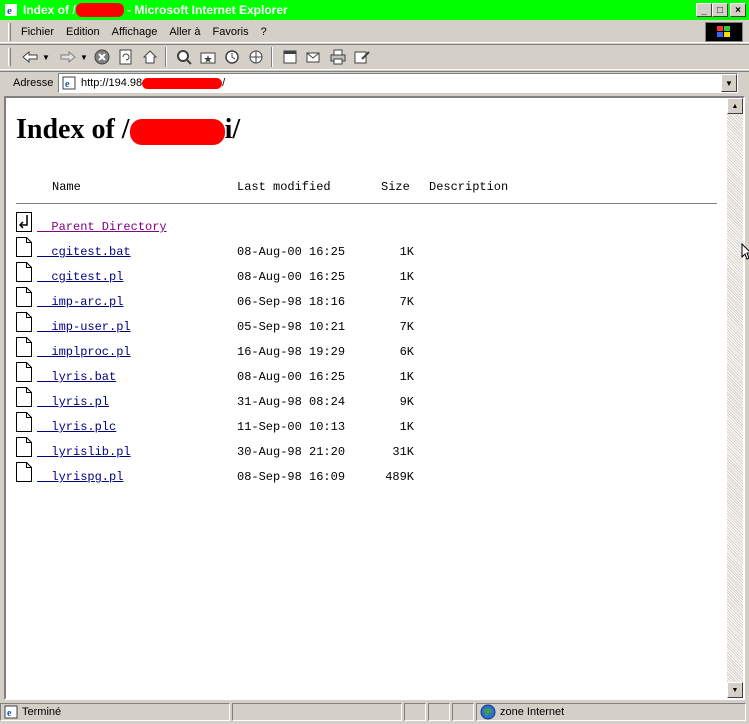  I want to click on back-dropdown-icon: ▼, so click(46, 57).